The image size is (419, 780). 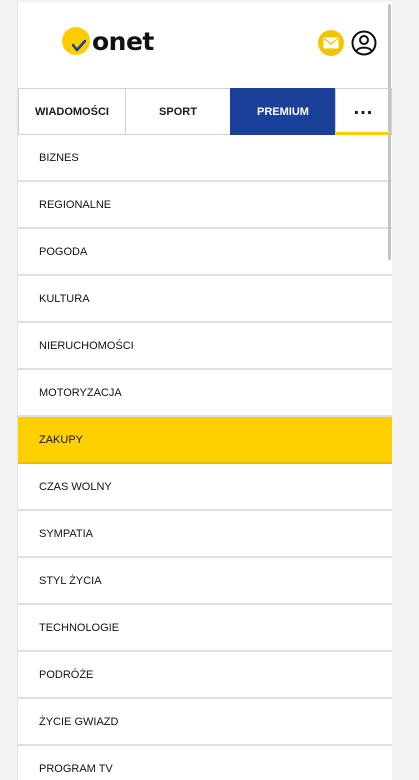 I want to click on logo-mark-icon, so click(x=77, y=42).